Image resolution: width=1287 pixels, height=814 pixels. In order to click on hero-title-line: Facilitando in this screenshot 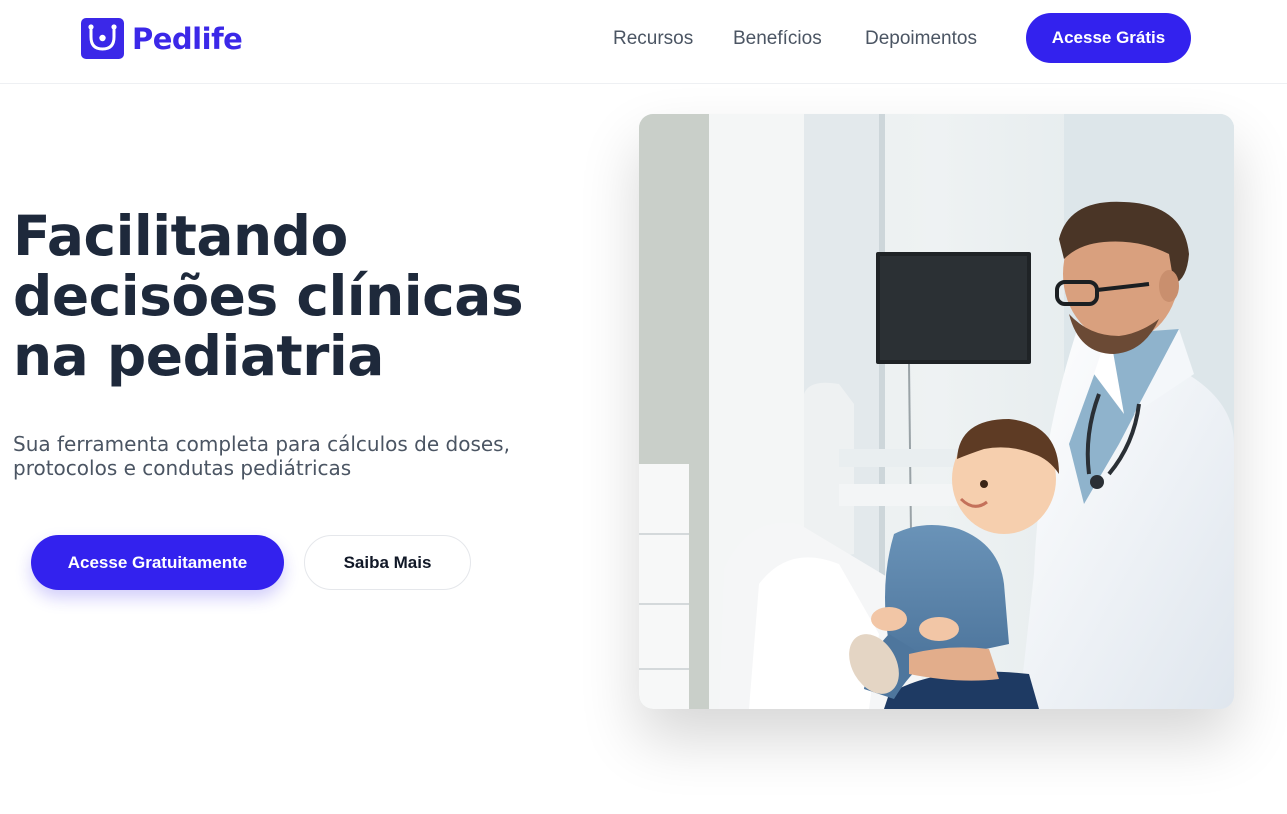, I will do `click(180, 236)`.